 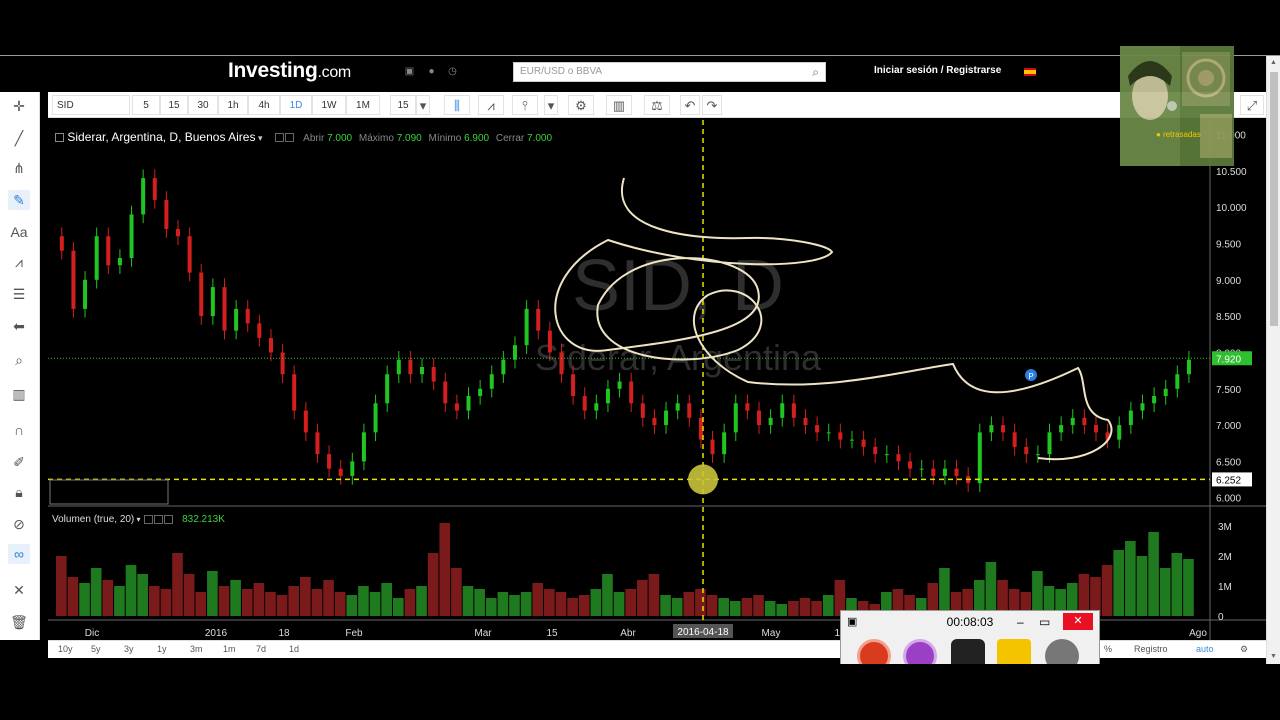 I want to click on portfolio-icon: ▣, so click(x=409, y=71).